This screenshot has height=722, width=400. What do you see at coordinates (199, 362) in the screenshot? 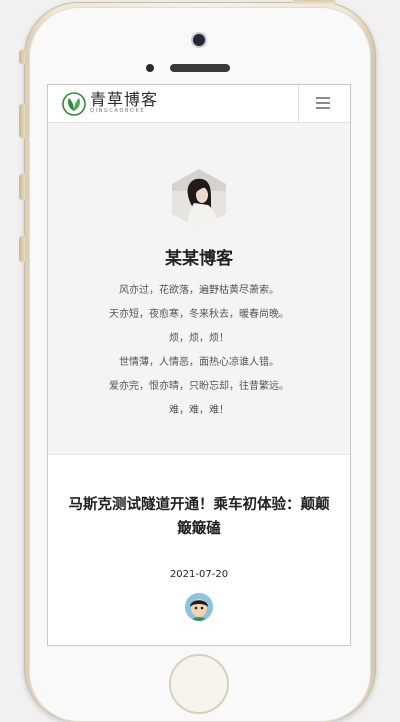
I see `poem-line: 世情薄，人情恶，面热心凉谁人错。` at bounding box center [199, 362].